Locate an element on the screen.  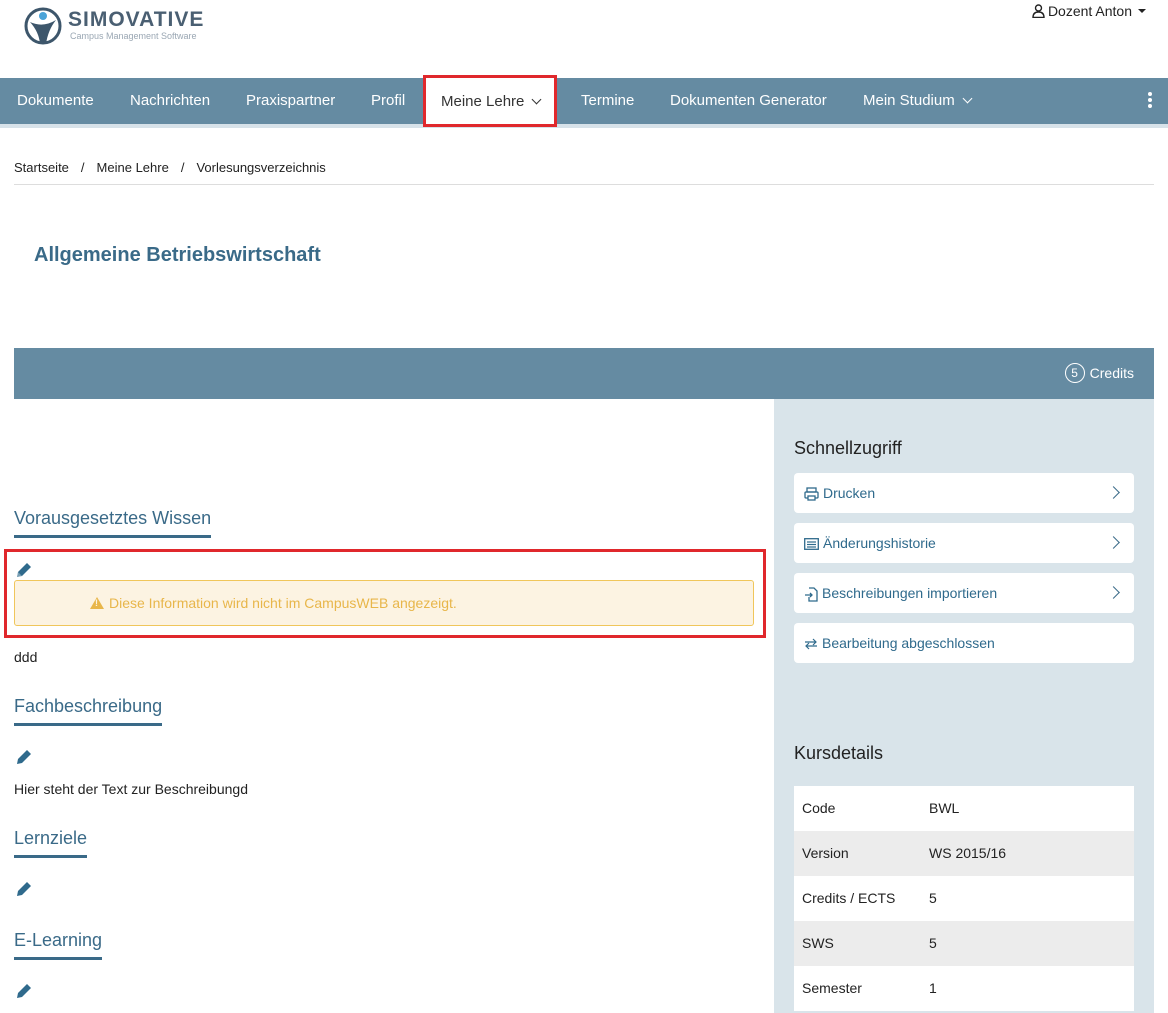
nav-termine: Termine is located at coordinates (607, 101).